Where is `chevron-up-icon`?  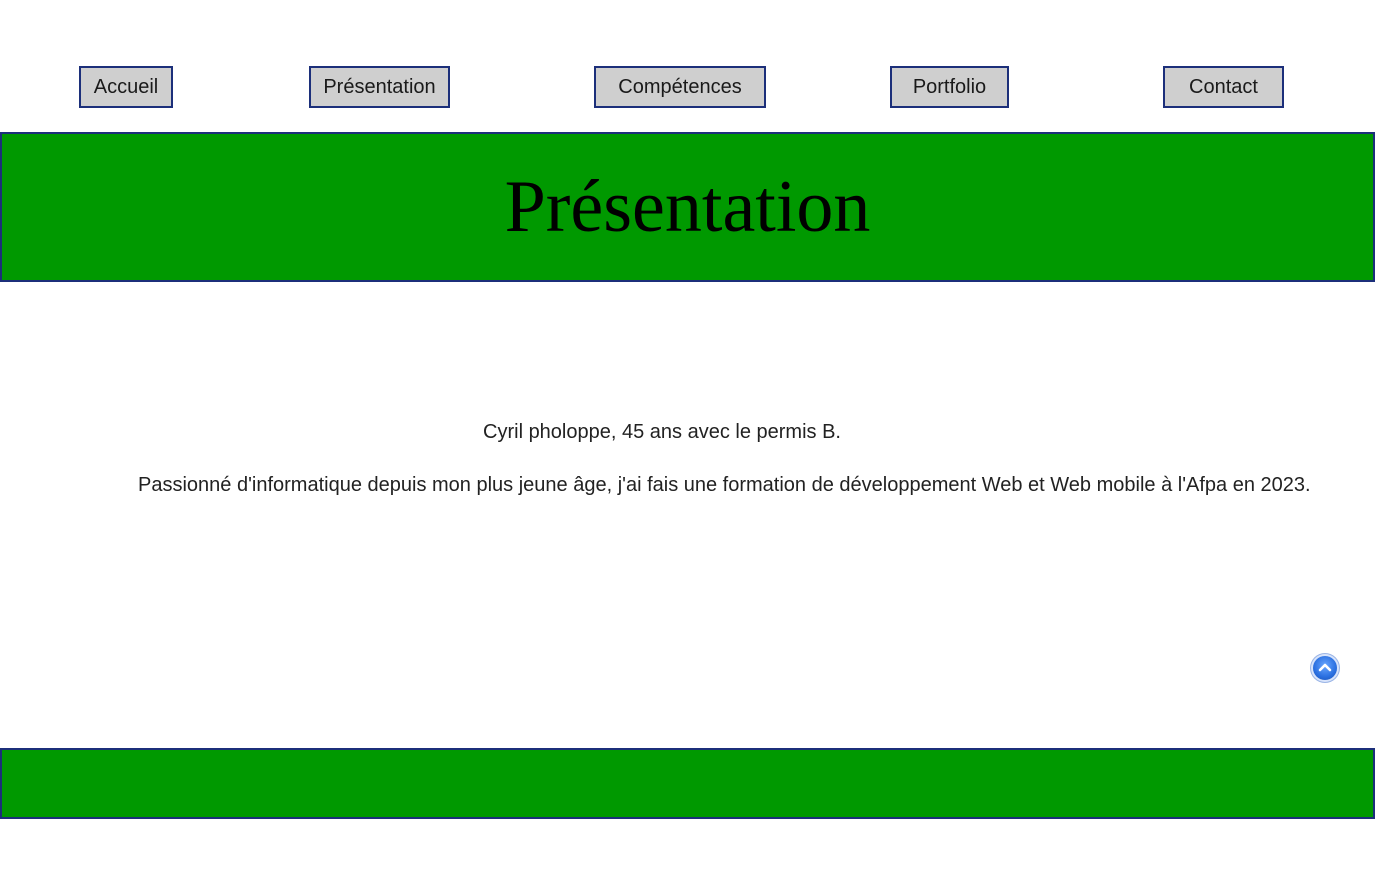
chevron-up-icon is located at coordinates (1325, 667).